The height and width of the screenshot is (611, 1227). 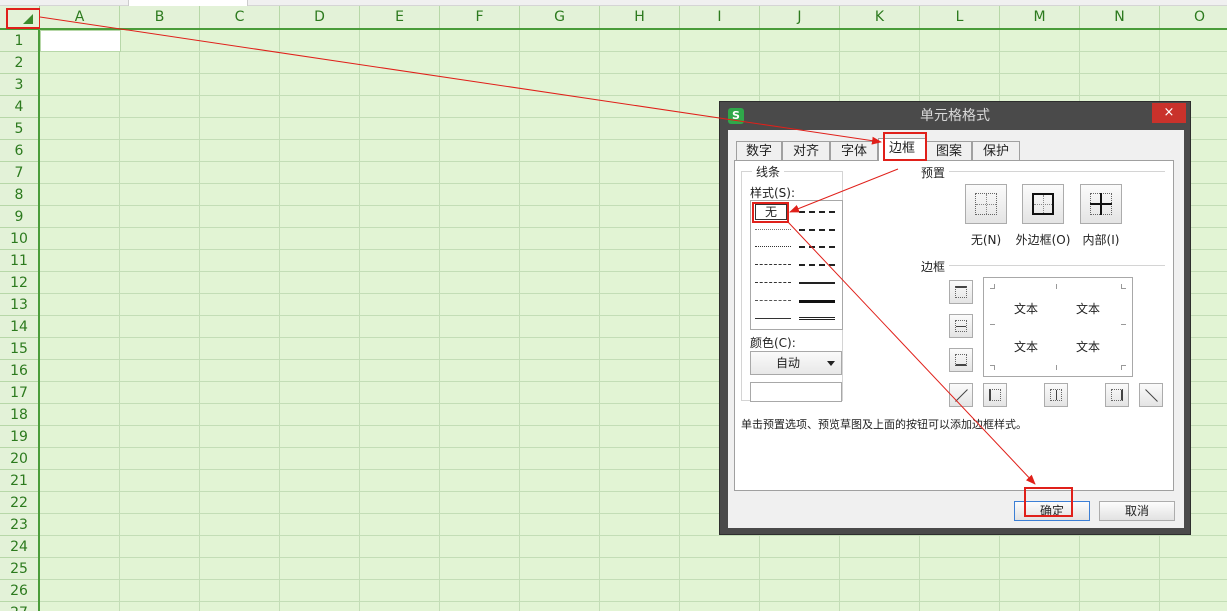 I want to click on line-style-medium-dashed, so click(x=817, y=265).